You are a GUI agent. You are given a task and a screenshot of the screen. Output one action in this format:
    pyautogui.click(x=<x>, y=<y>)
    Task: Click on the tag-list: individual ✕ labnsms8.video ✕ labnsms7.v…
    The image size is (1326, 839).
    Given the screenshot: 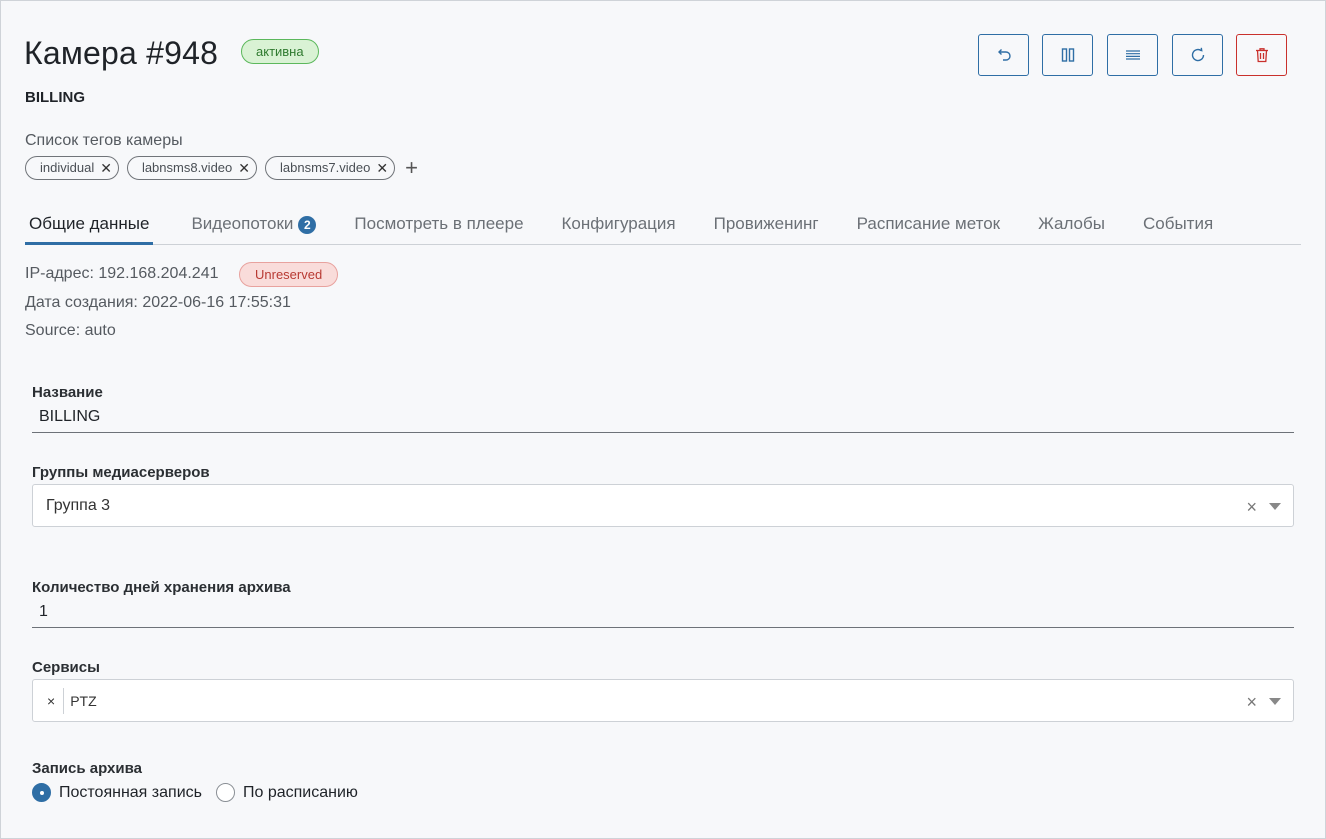 What is the action you would take?
    pyautogui.click(x=221, y=168)
    